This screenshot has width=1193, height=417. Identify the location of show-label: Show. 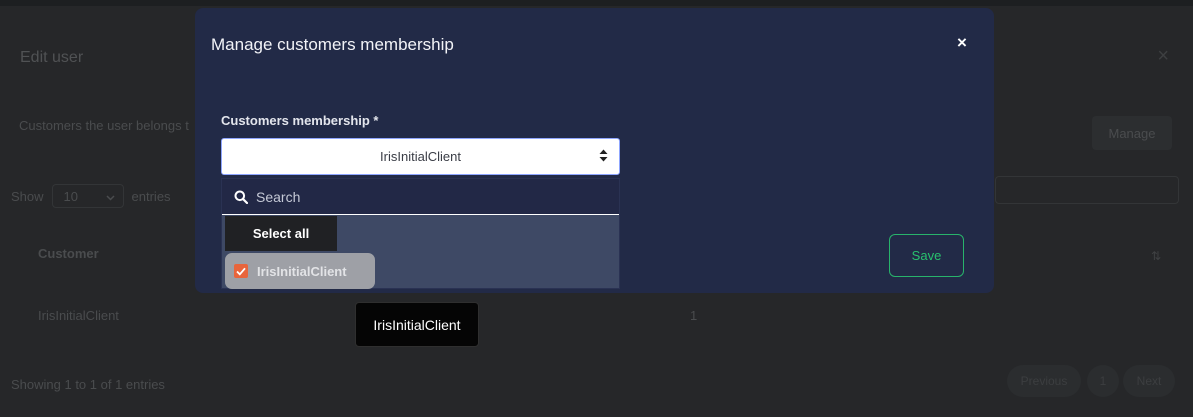
(27, 196).